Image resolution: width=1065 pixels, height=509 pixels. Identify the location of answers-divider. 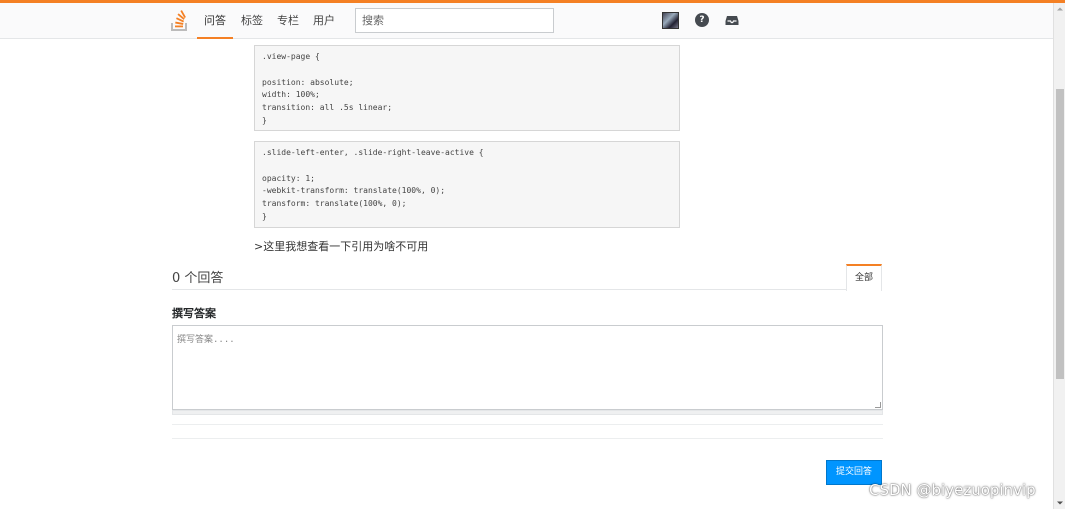
(509, 289).